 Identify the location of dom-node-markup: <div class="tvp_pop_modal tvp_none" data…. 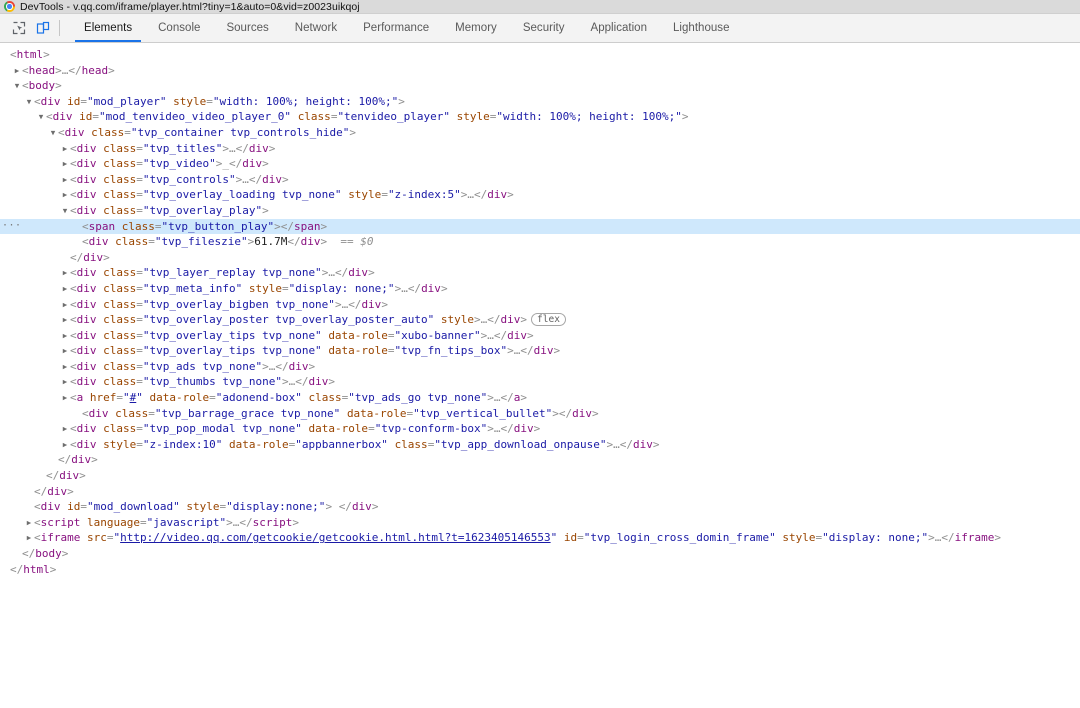
(305, 429).